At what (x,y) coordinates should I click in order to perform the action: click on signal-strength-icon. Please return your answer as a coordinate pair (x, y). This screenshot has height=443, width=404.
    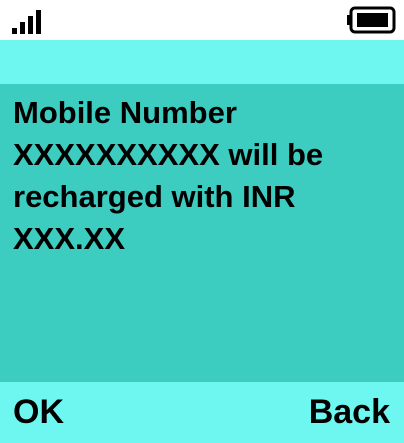
    Looking at the image, I should click on (26, 22).